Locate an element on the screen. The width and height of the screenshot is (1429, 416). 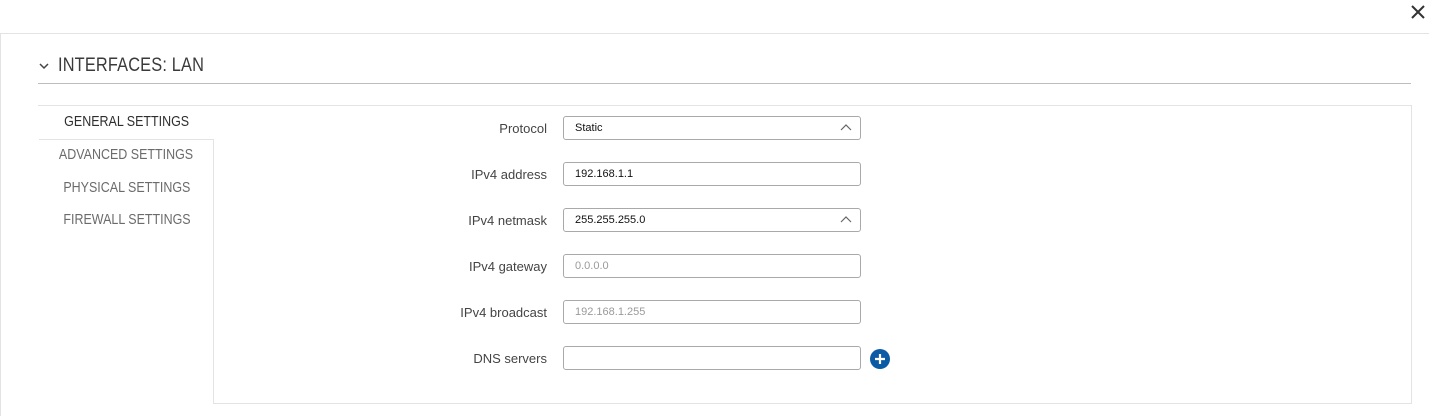
ipv4-broadcast-placeholder: 192.168.1.255 is located at coordinates (610, 312).